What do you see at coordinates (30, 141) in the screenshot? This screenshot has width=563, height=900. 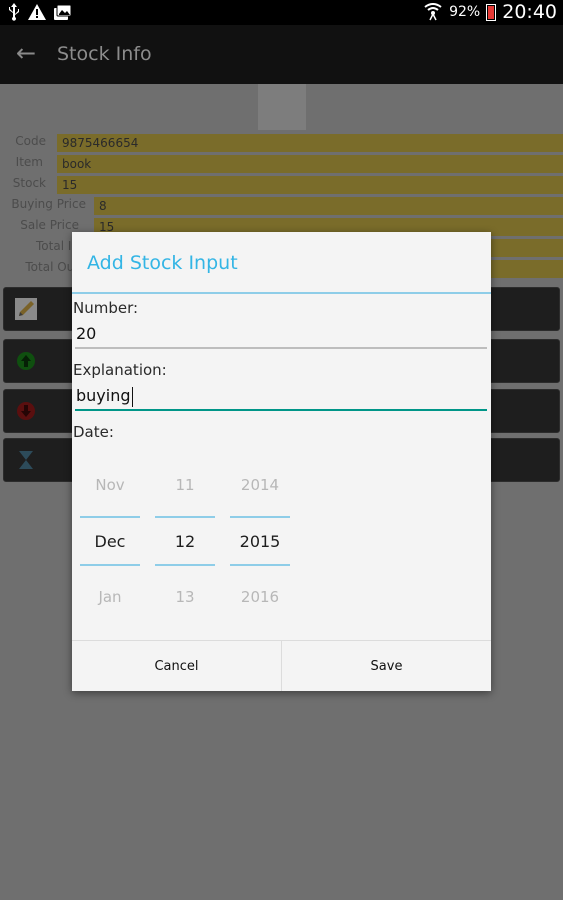 I see `field-label: Code` at bounding box center [30, 141].